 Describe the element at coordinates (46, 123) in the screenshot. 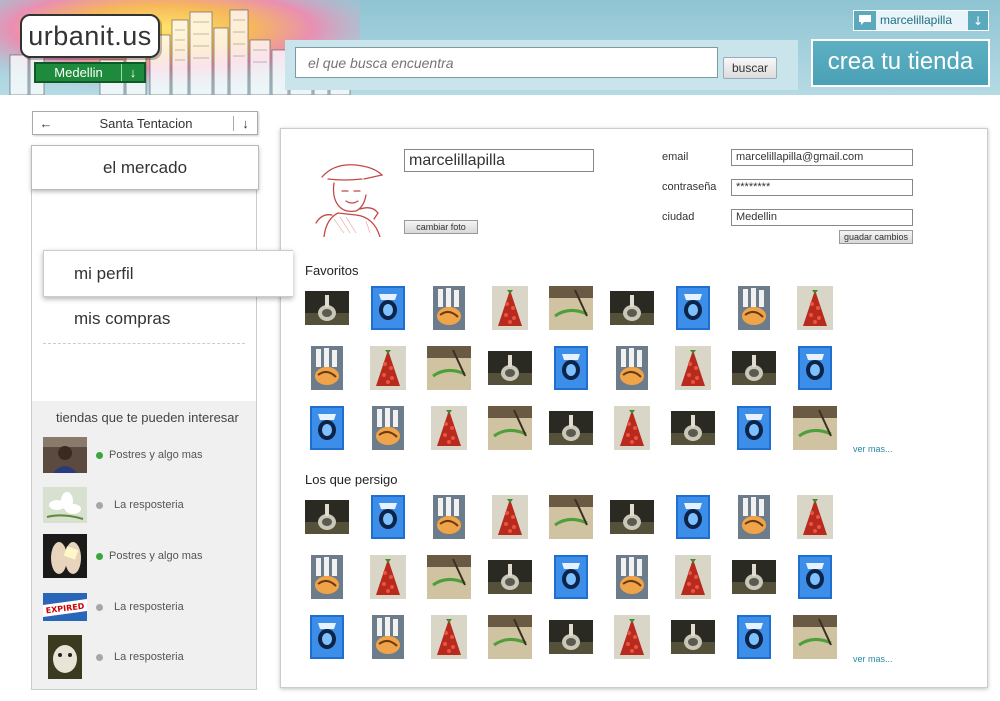

I see `arrow-left-icon: ←` at that location.